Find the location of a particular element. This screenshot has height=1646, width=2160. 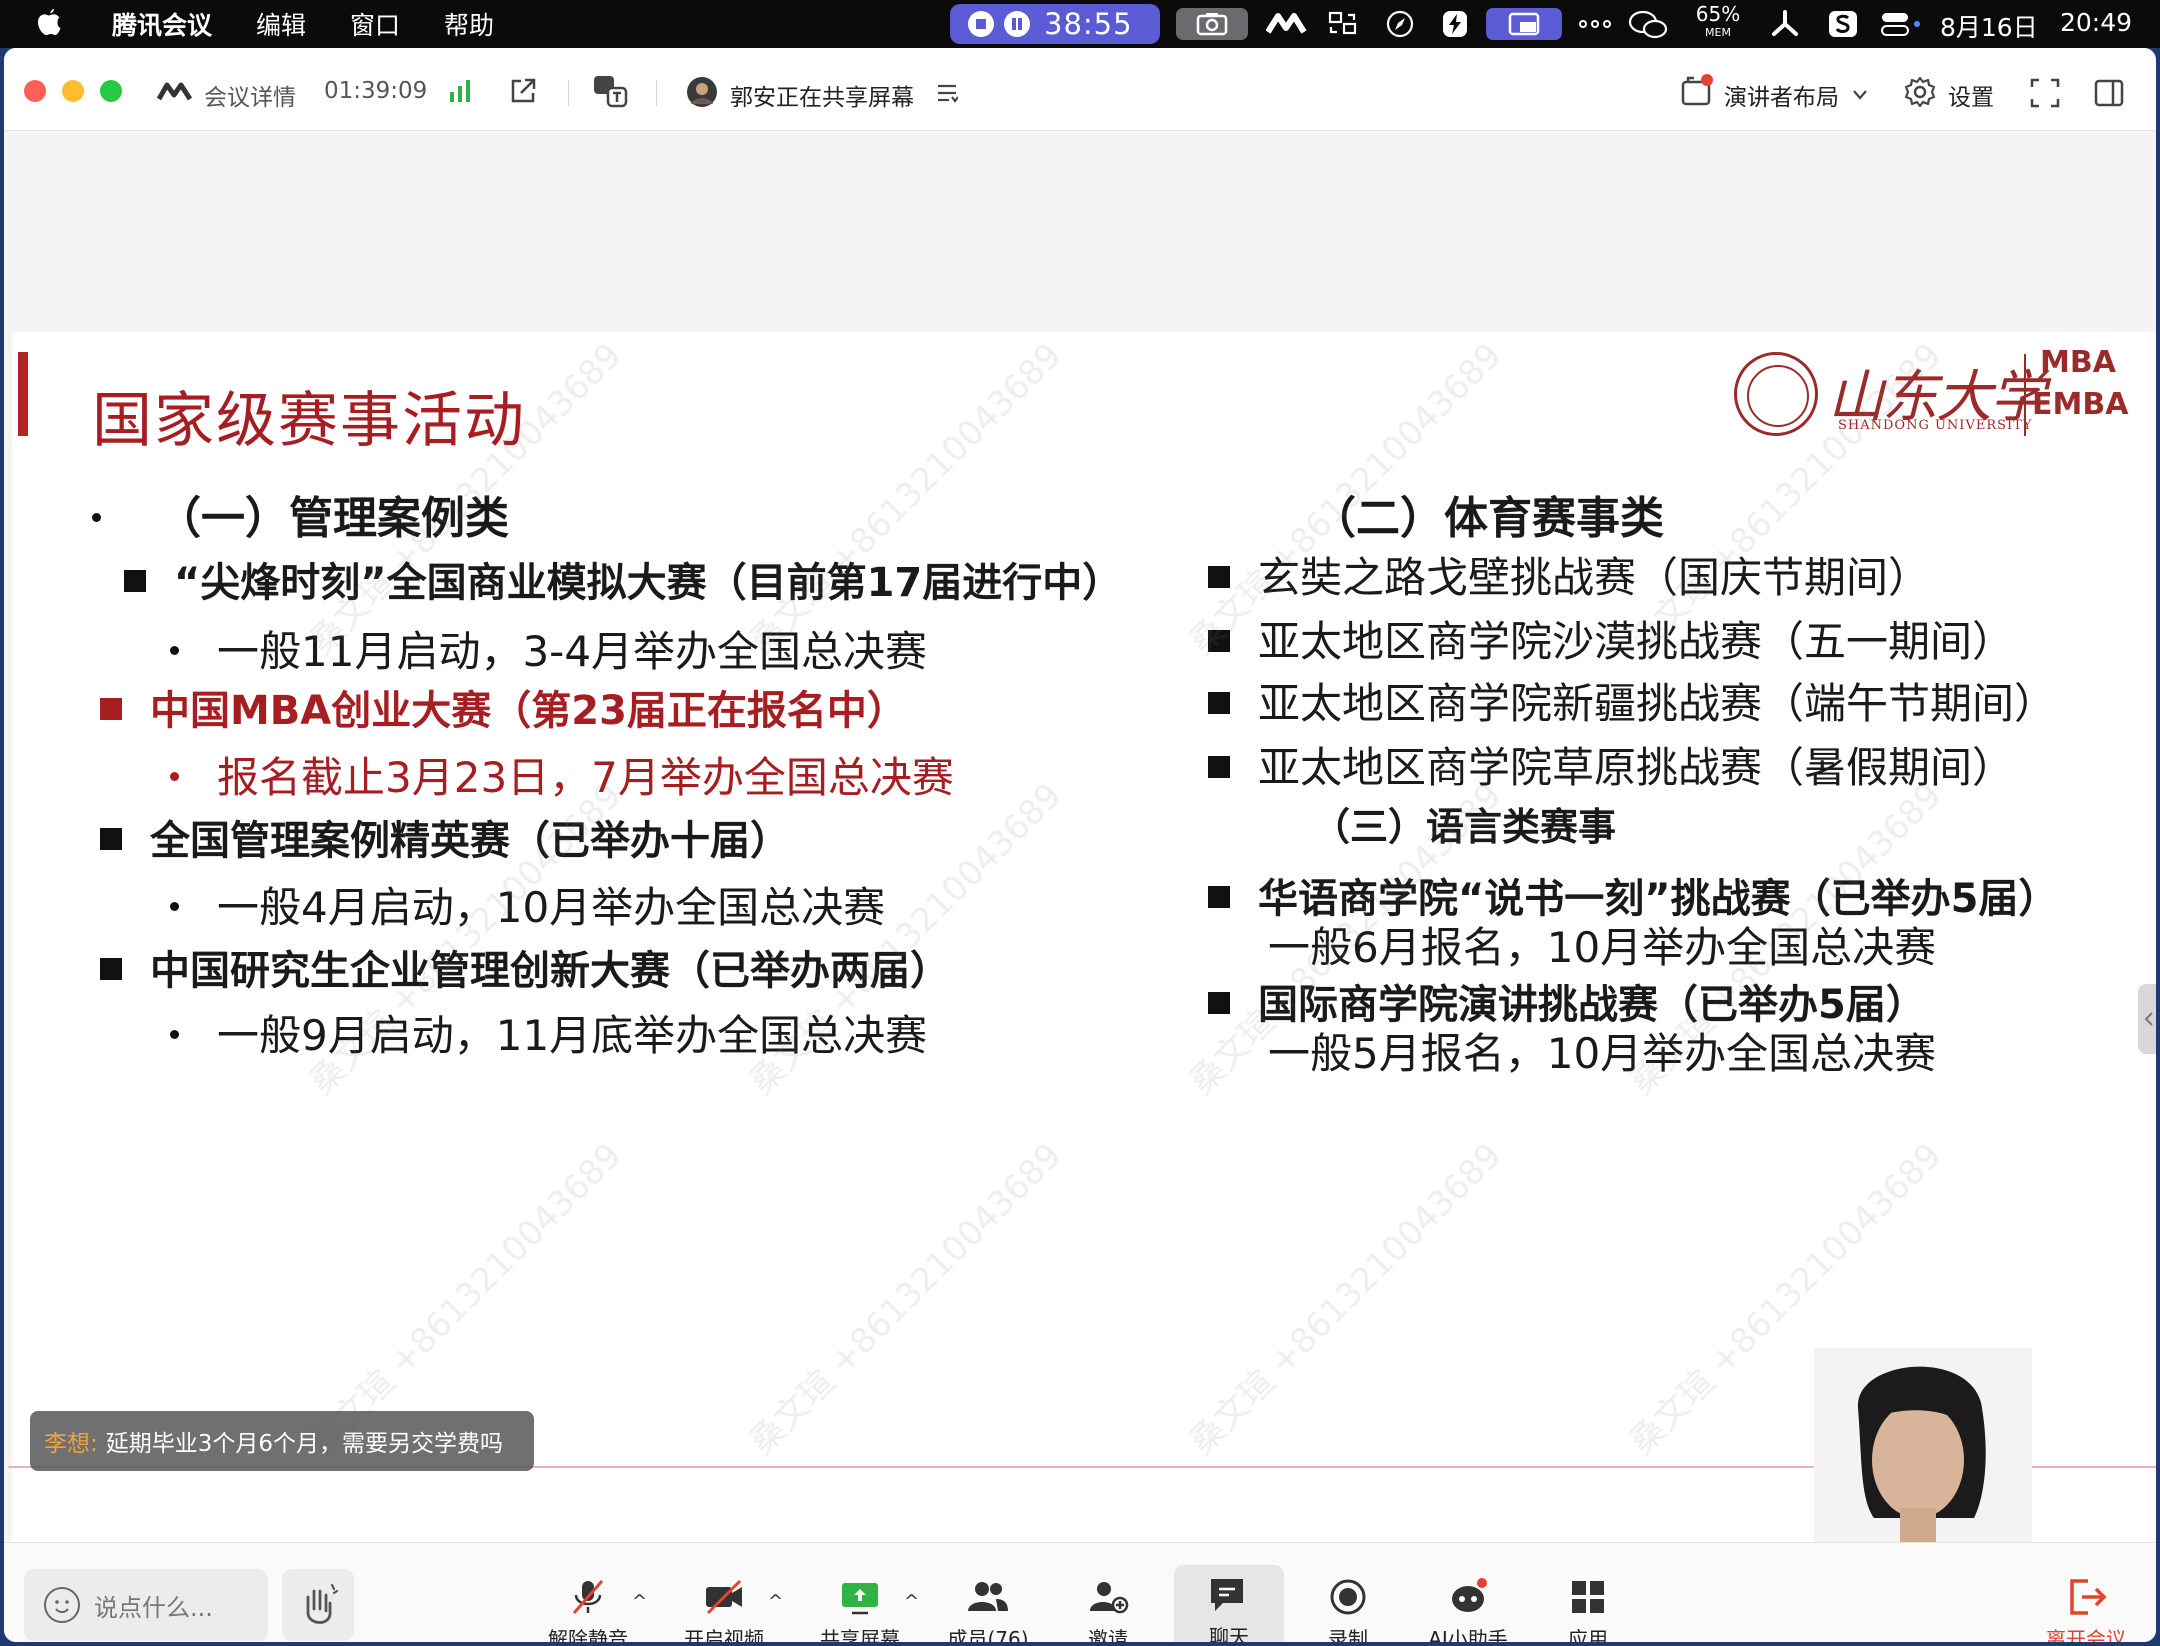

share-screen-label: 共享屏幕 is located at coordinates (860, 1634).